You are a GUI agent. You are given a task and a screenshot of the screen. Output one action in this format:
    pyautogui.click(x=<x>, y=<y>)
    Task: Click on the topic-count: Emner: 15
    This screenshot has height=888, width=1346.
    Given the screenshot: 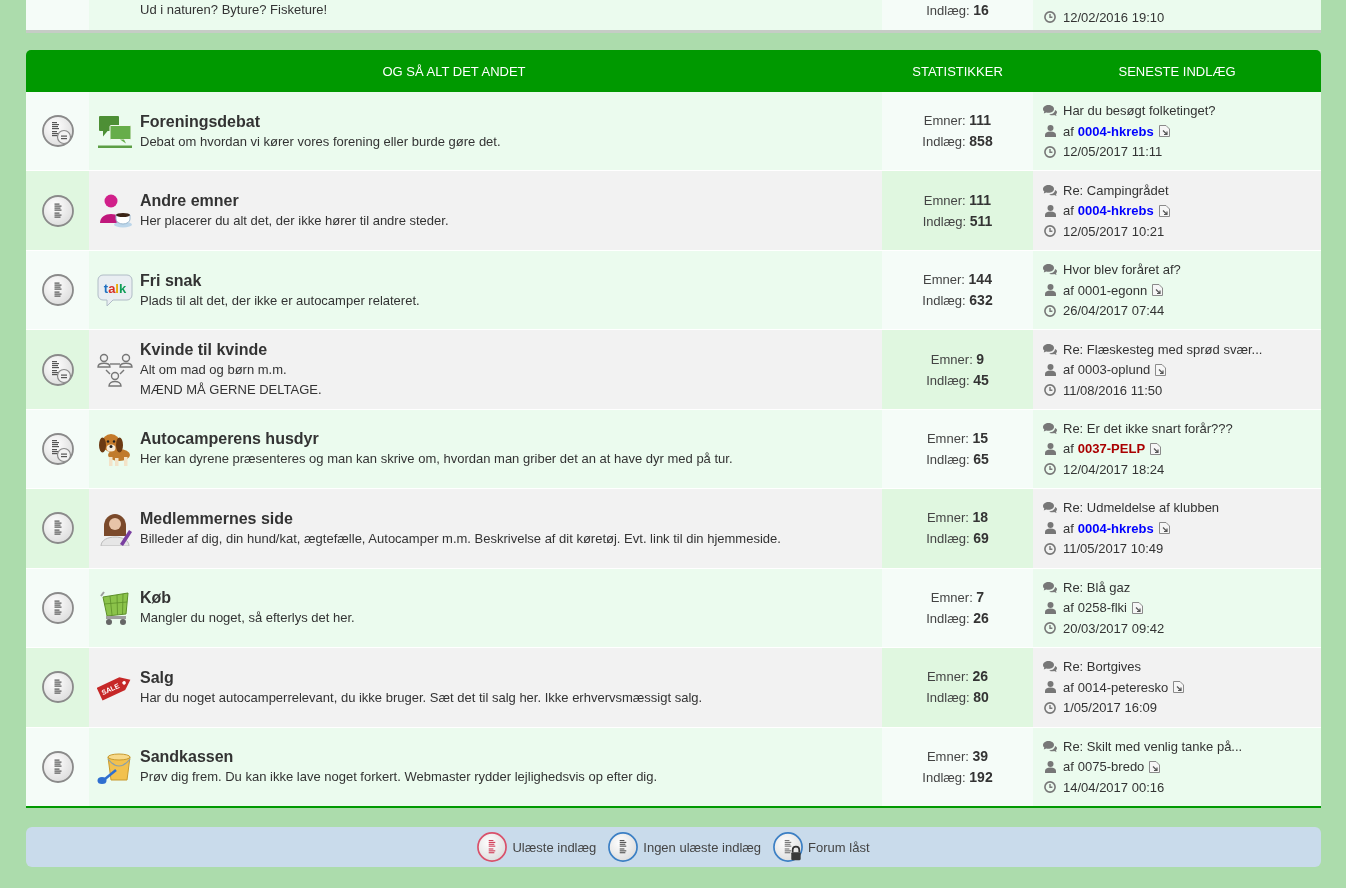 What is the action you would take?
    pyautogui.click(x=957, y=438)
    